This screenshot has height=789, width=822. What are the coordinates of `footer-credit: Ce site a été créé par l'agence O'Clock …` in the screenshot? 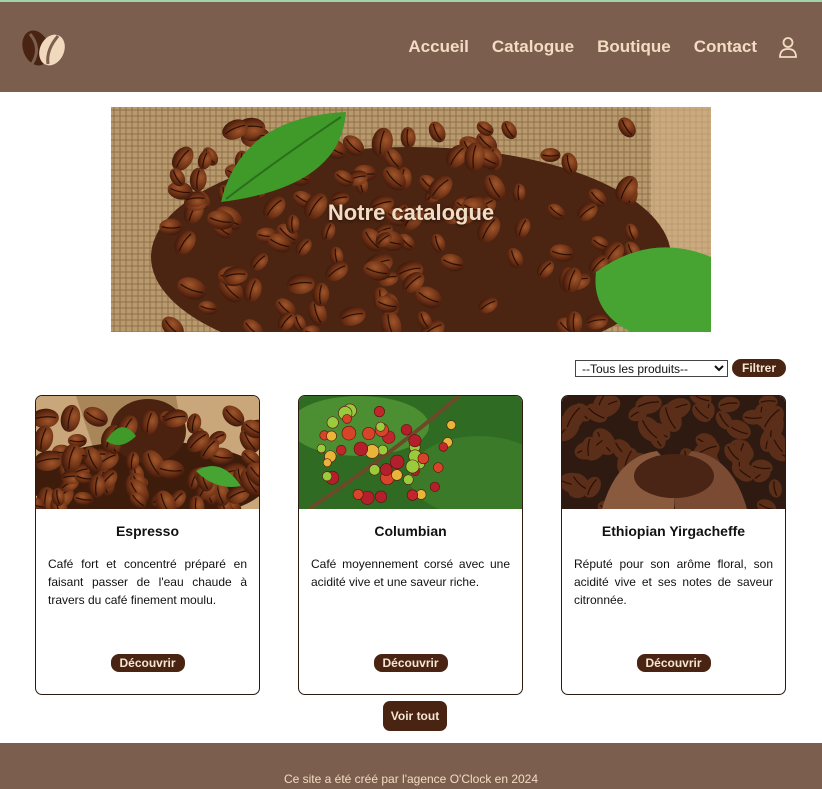 It's located at (411, 779).